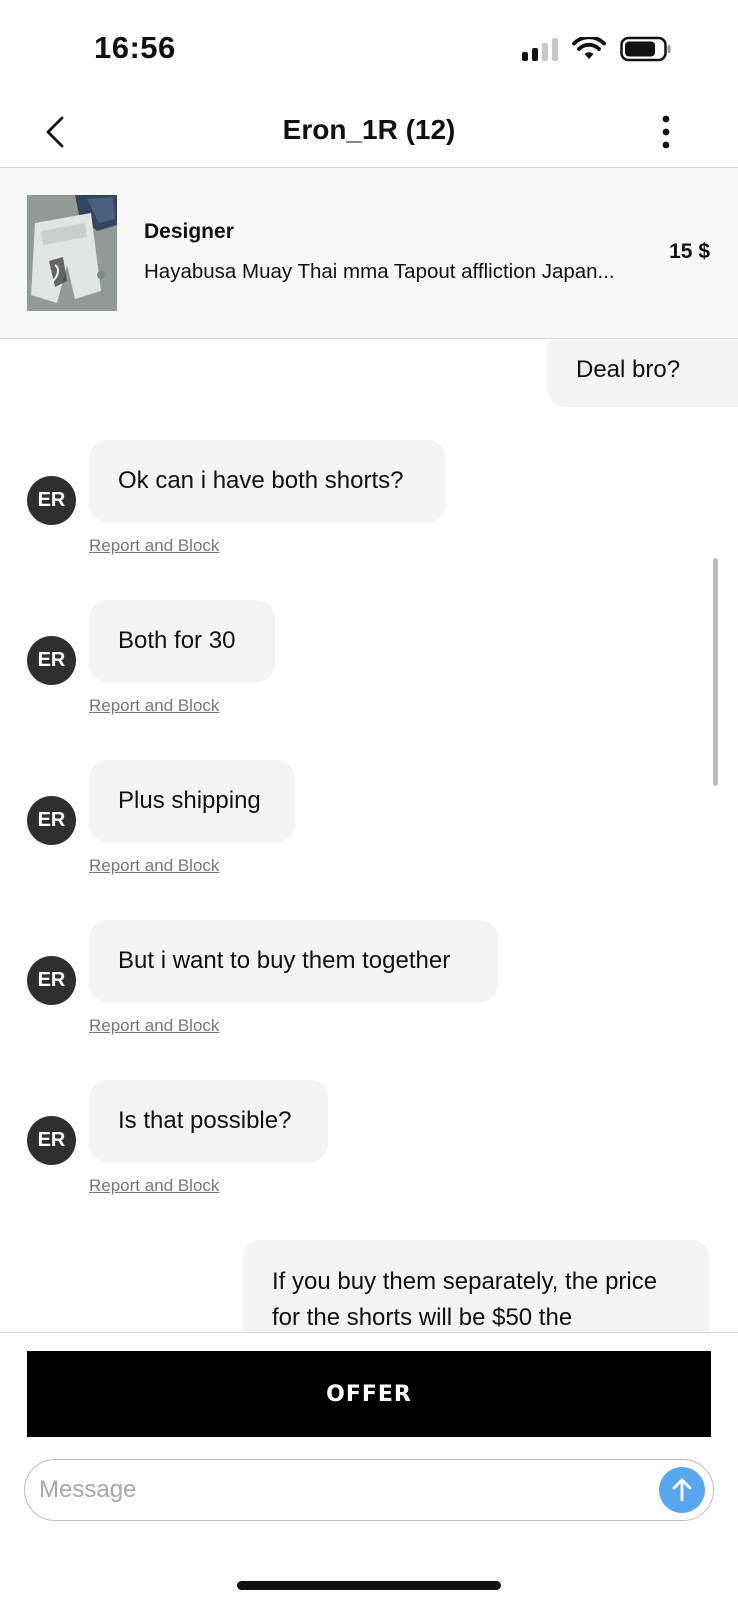 The height and width of the screenshot is (1600, 738). I want to click on message-bubble-sent: Deal bro?, so click(642, 373).